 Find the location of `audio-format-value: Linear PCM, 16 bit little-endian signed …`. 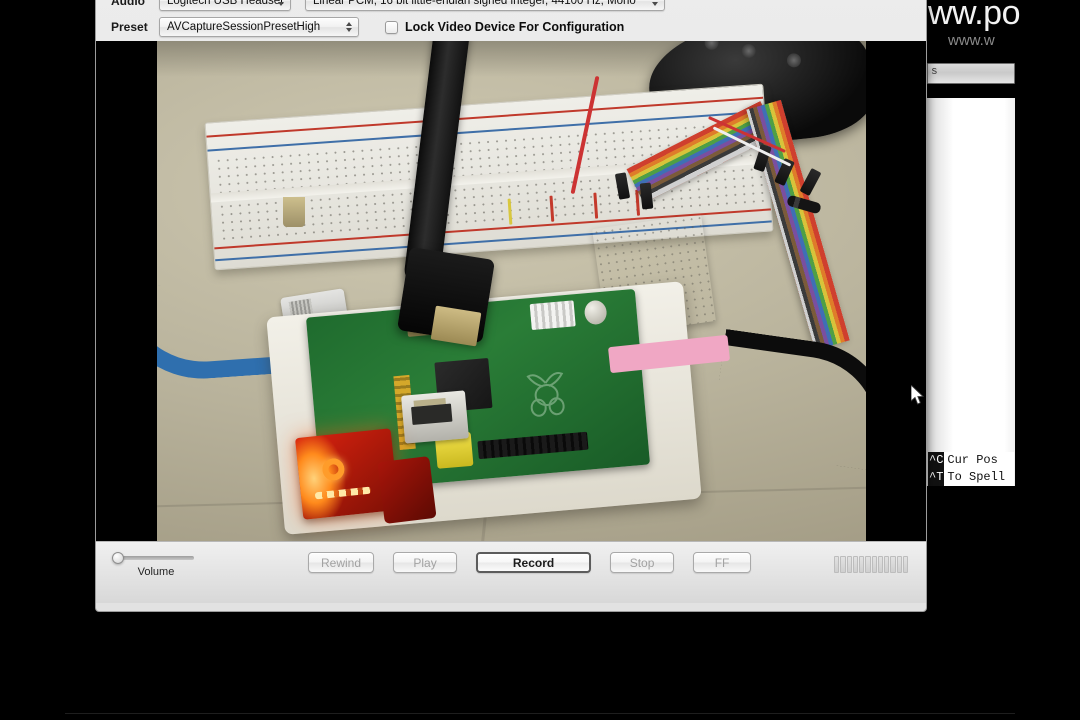

audio-format-value: Linear PCM, 16 bit little-endian signed … is located at coordinates (474, 3).